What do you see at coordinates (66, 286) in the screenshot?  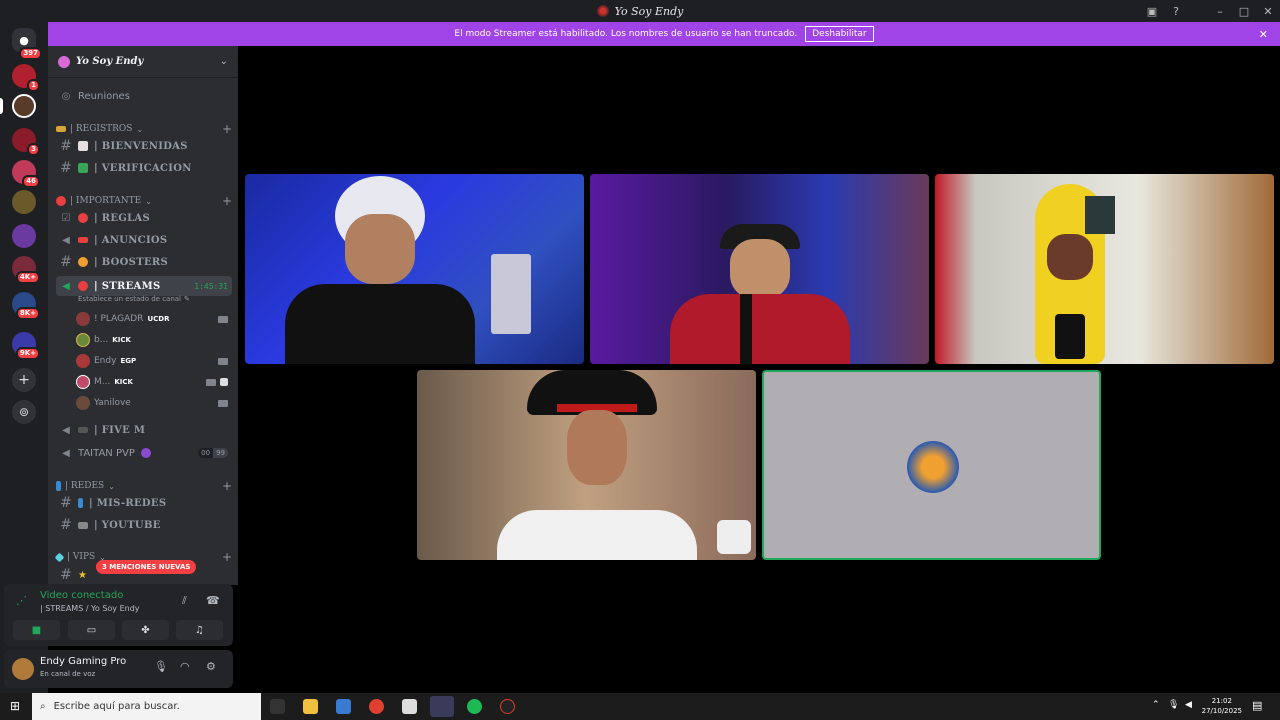 I see `speaker-icon: ◀` at bounding box center [66, 286].